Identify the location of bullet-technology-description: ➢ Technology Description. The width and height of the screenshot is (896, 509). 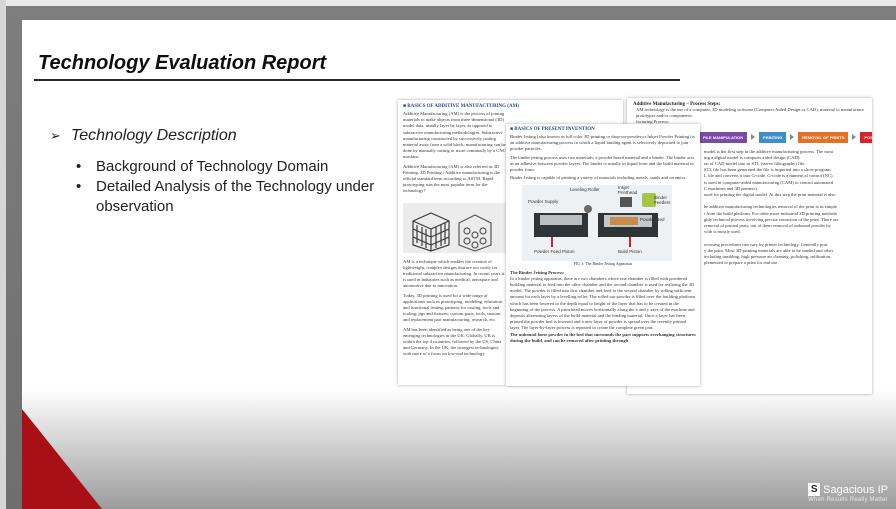
(143, 136).